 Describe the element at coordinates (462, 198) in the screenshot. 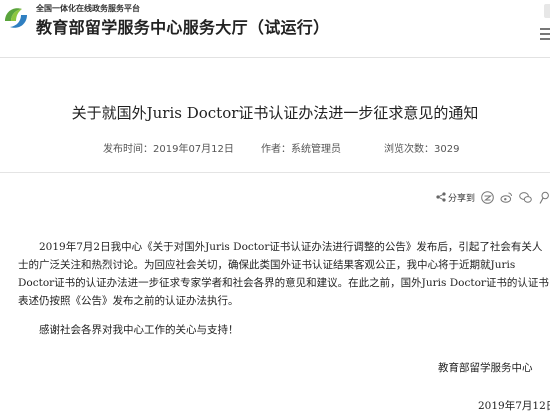

I see `share-label: 分享到` at that location.